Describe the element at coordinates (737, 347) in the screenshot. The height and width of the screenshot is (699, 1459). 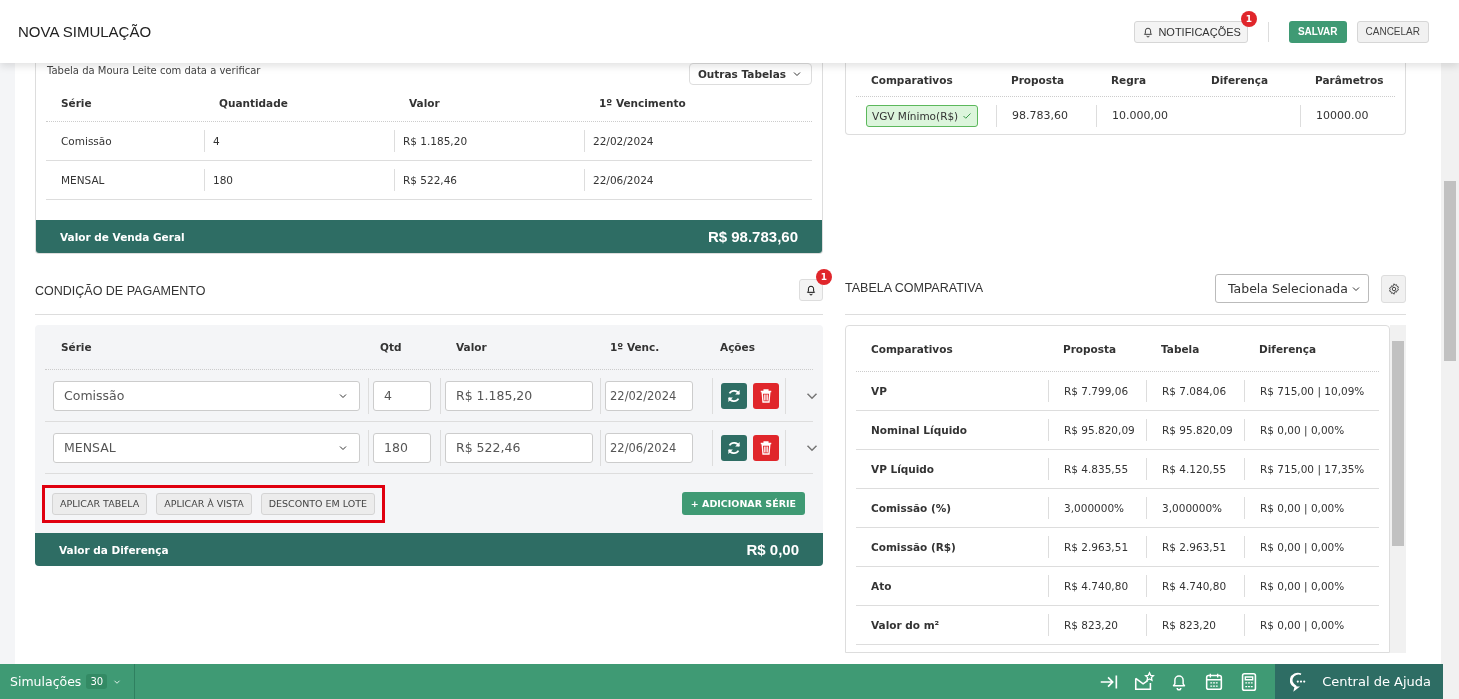
I see `column-header: Ações` at that location.